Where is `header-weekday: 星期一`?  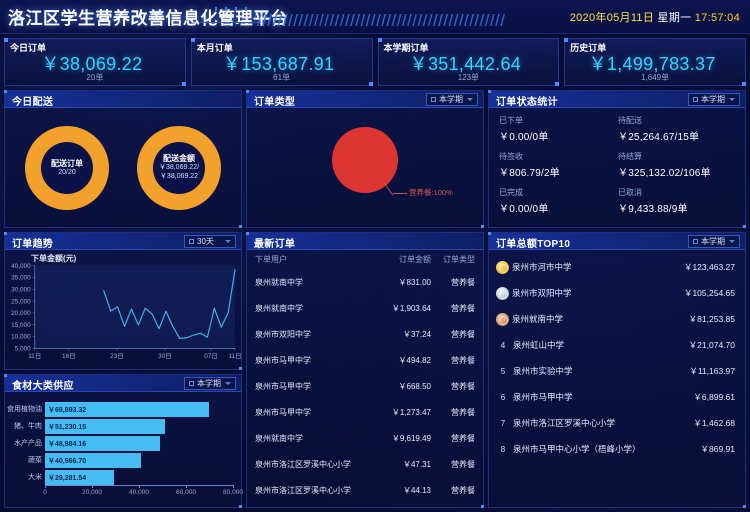 header-weekday: 星期一 is located at coordinates (674, 18).